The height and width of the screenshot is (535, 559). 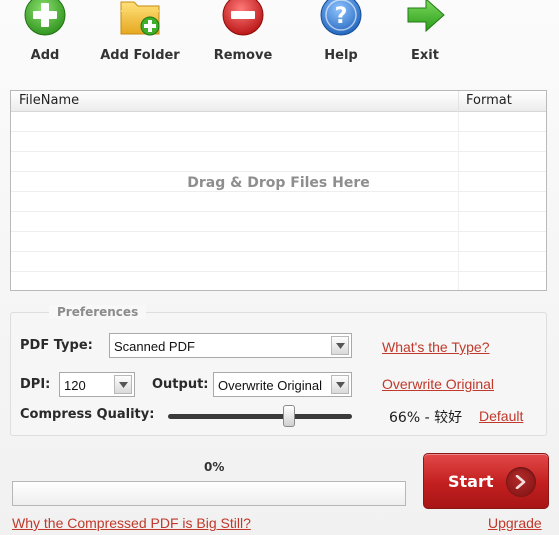 What do you see at coordinates (458, 101) in the screenshot?
I see `column-separator` at bounding box center [458, 101].